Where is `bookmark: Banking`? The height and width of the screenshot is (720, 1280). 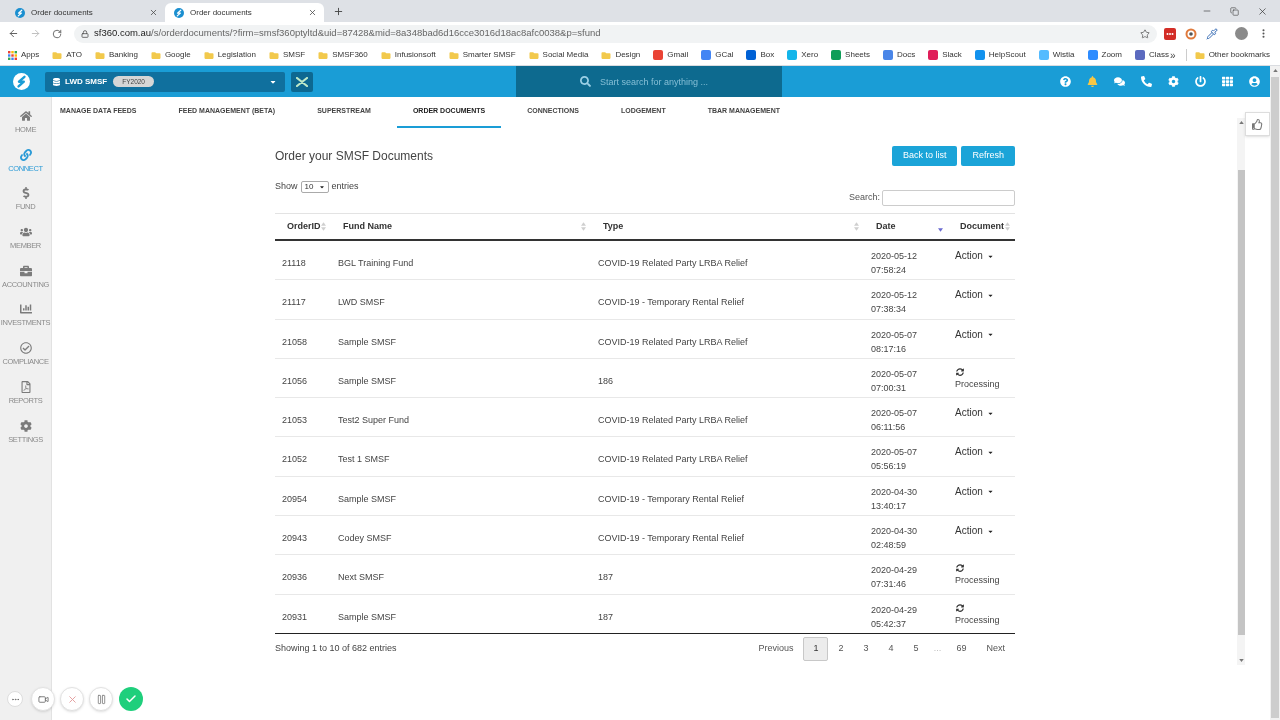
bookmark: Banking is located at coordinates (116, 55).